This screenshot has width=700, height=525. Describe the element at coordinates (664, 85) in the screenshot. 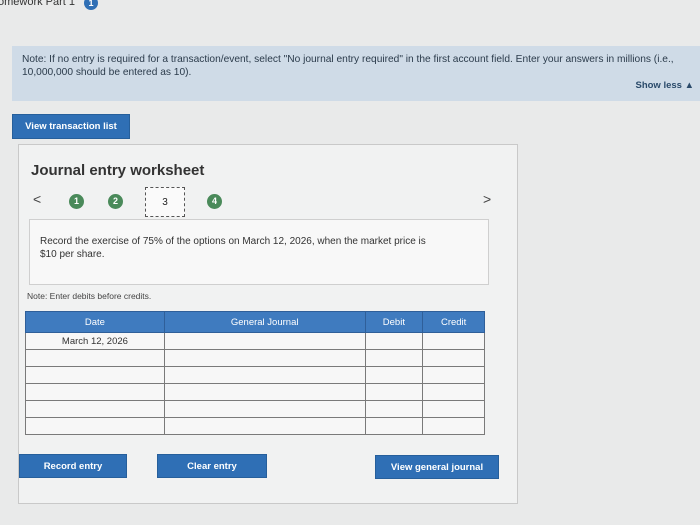

I see `show-less-link: Show less ▲` at that location.